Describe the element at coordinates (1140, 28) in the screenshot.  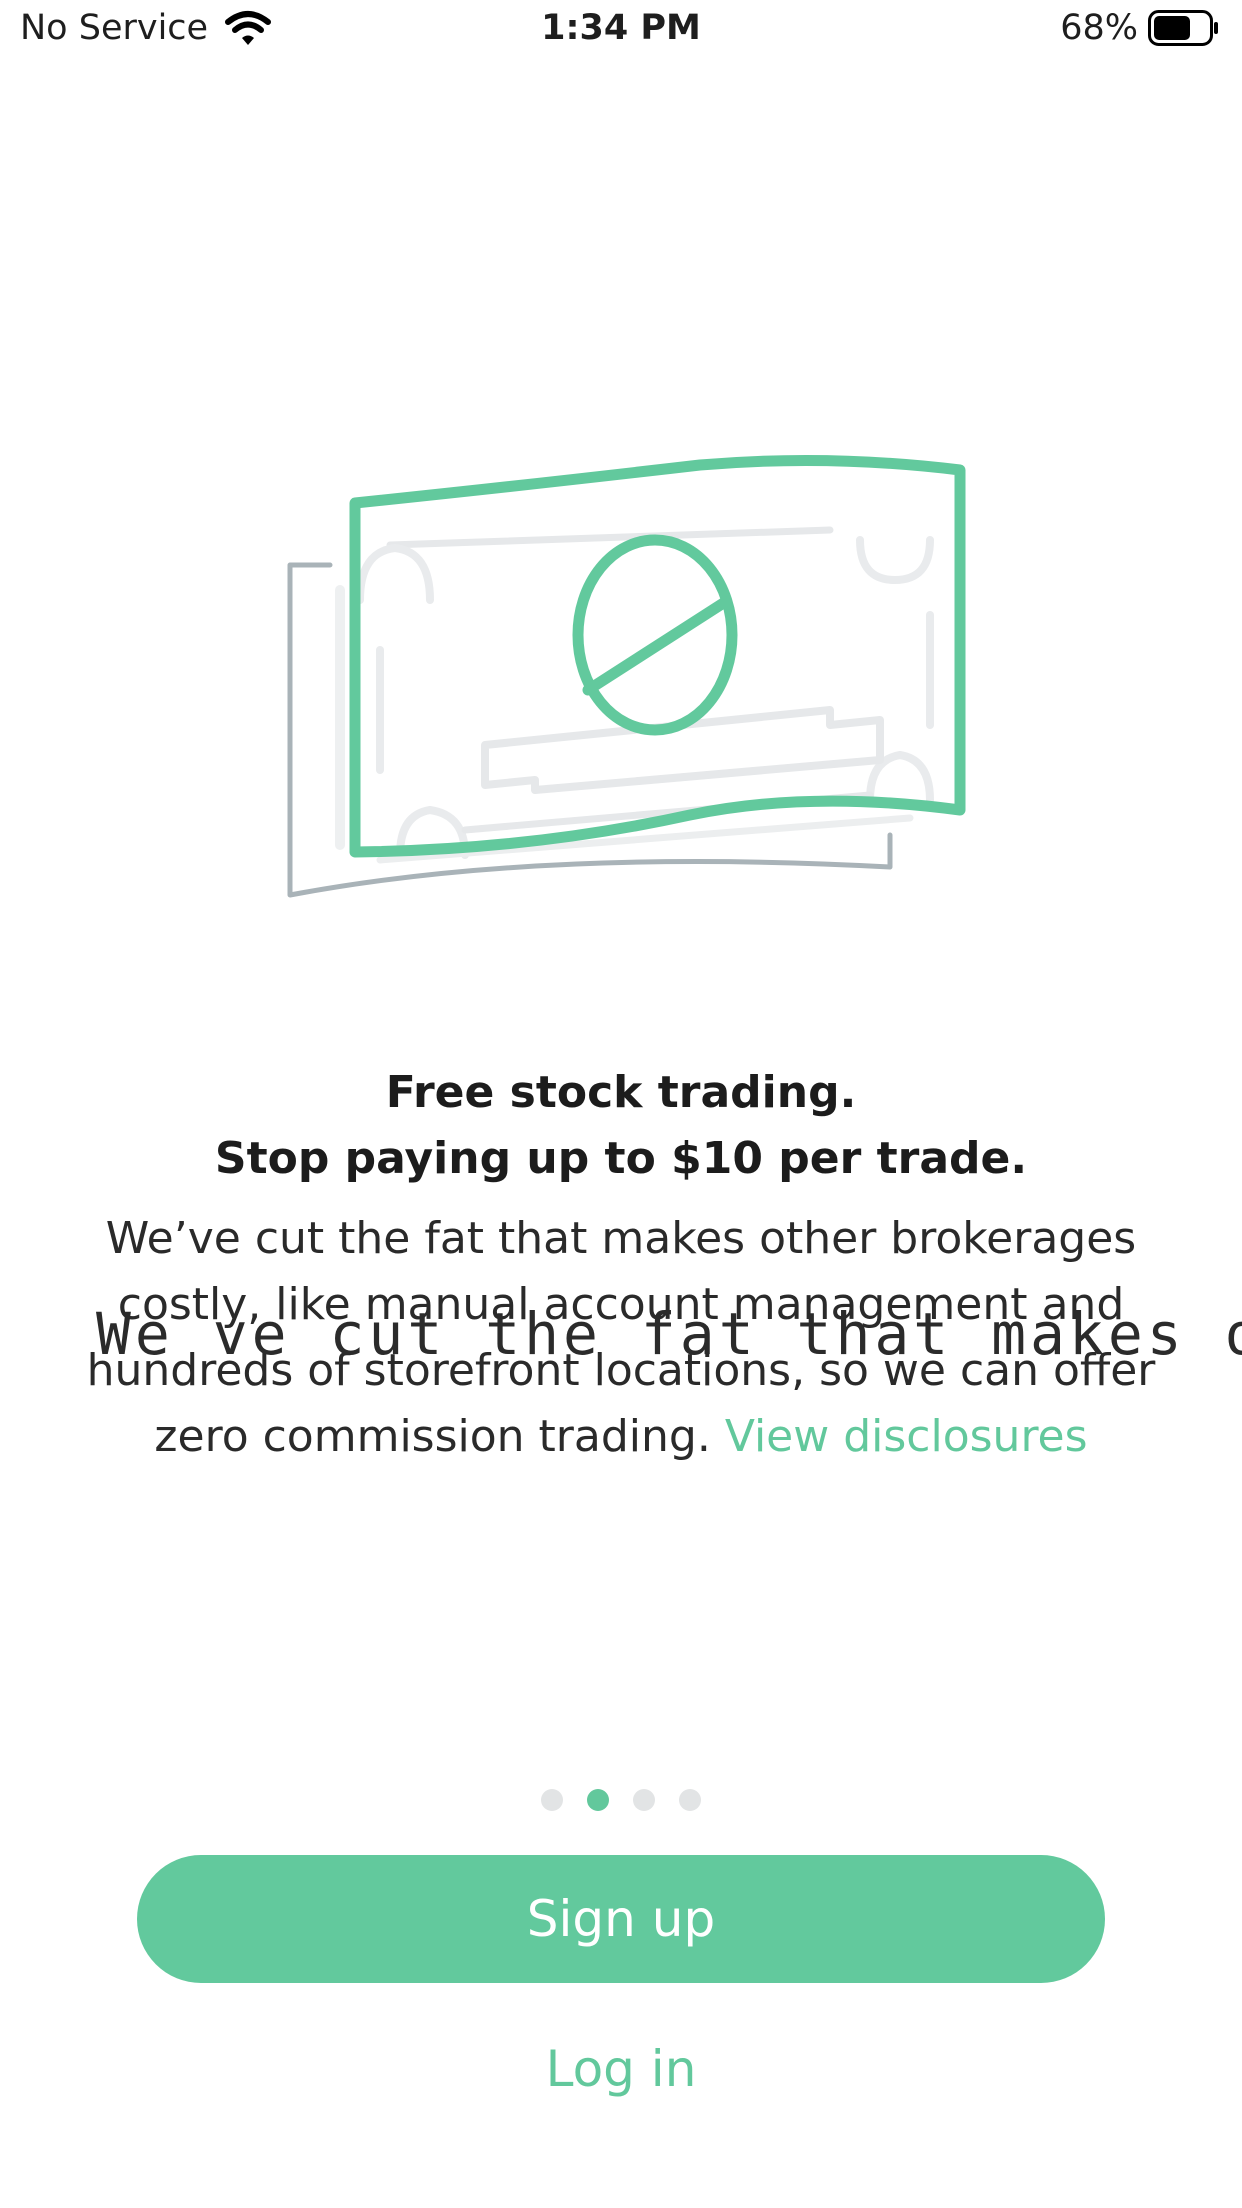
I see `status-right: 68%` at that location.